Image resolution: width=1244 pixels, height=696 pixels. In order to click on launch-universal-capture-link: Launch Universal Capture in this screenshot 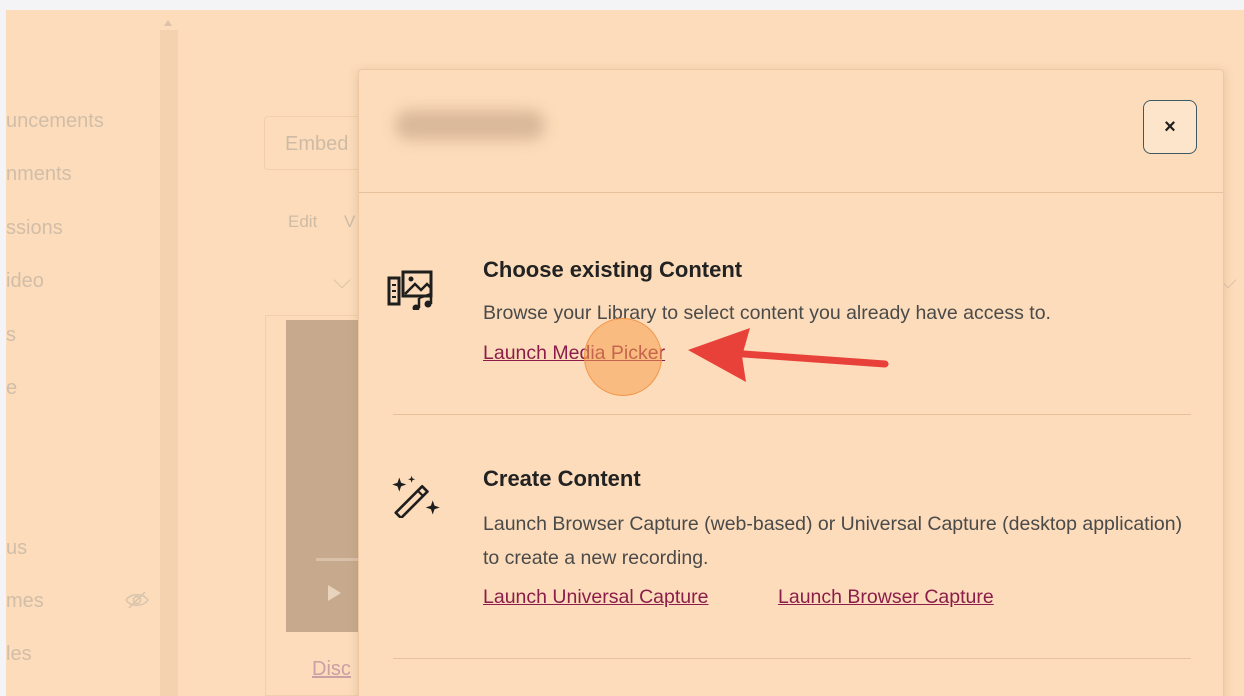, I will do `click(595, 597)`.